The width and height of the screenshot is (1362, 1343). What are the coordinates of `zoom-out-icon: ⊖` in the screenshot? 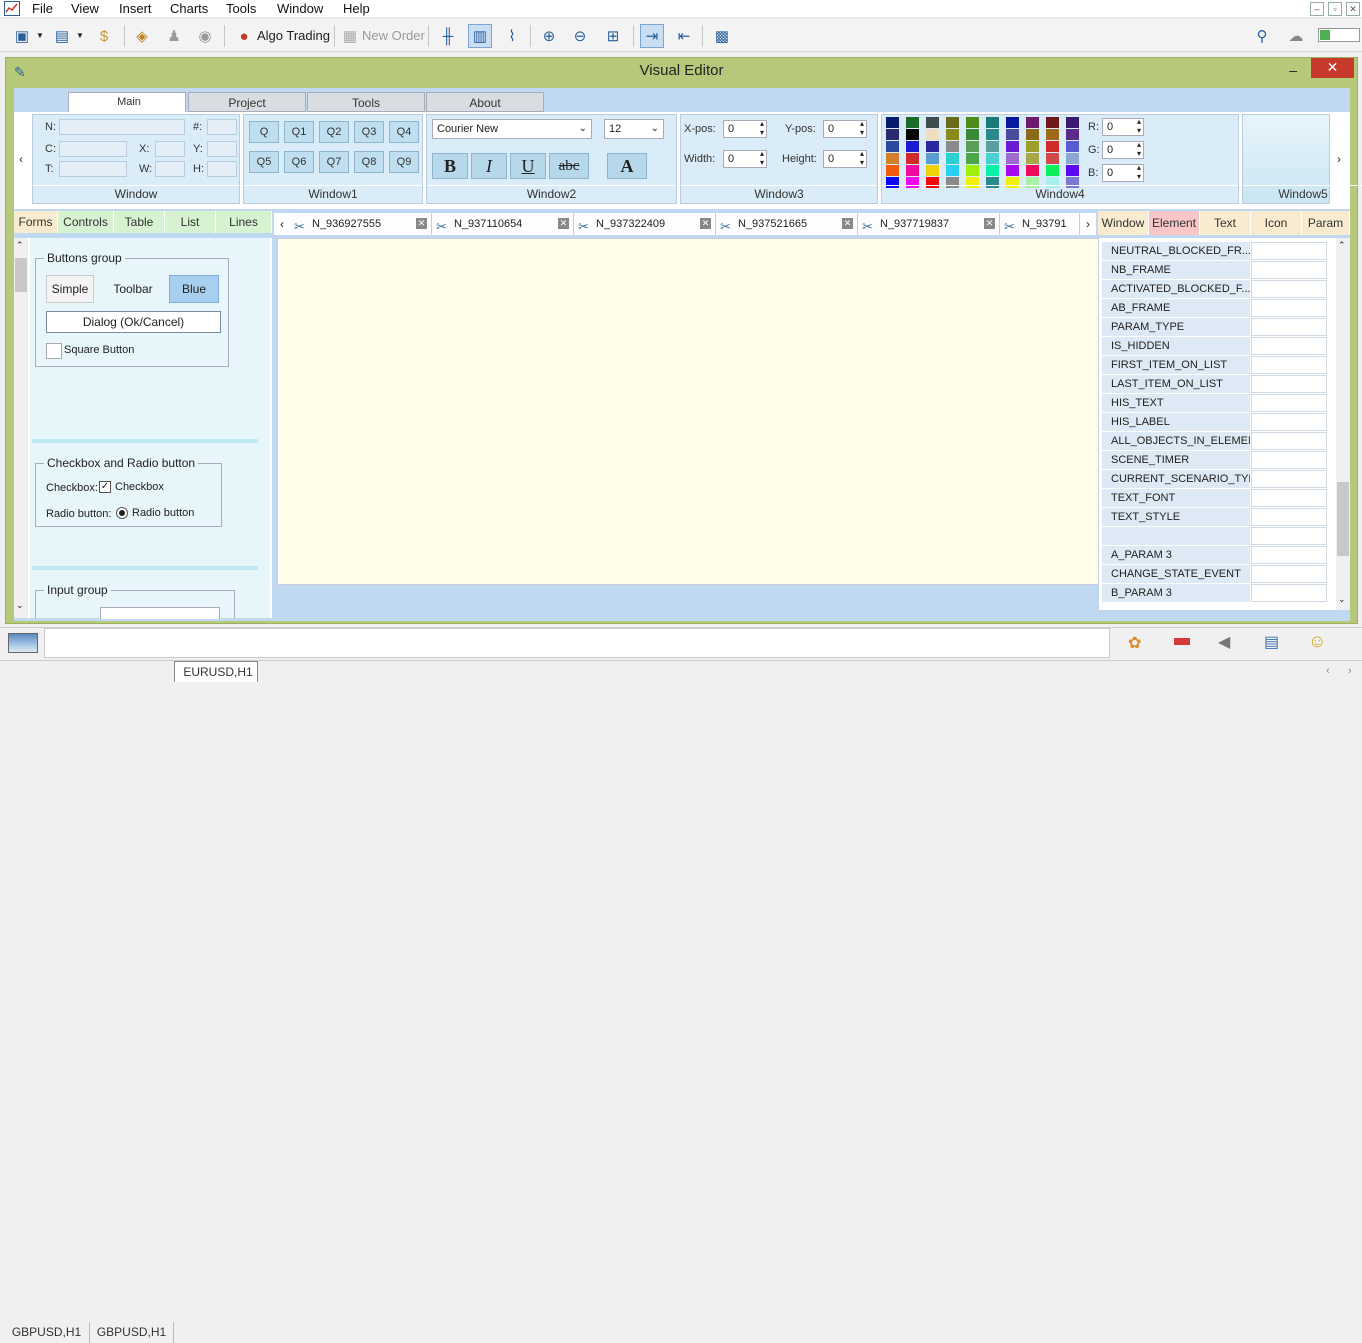 It's located at (580, 36).